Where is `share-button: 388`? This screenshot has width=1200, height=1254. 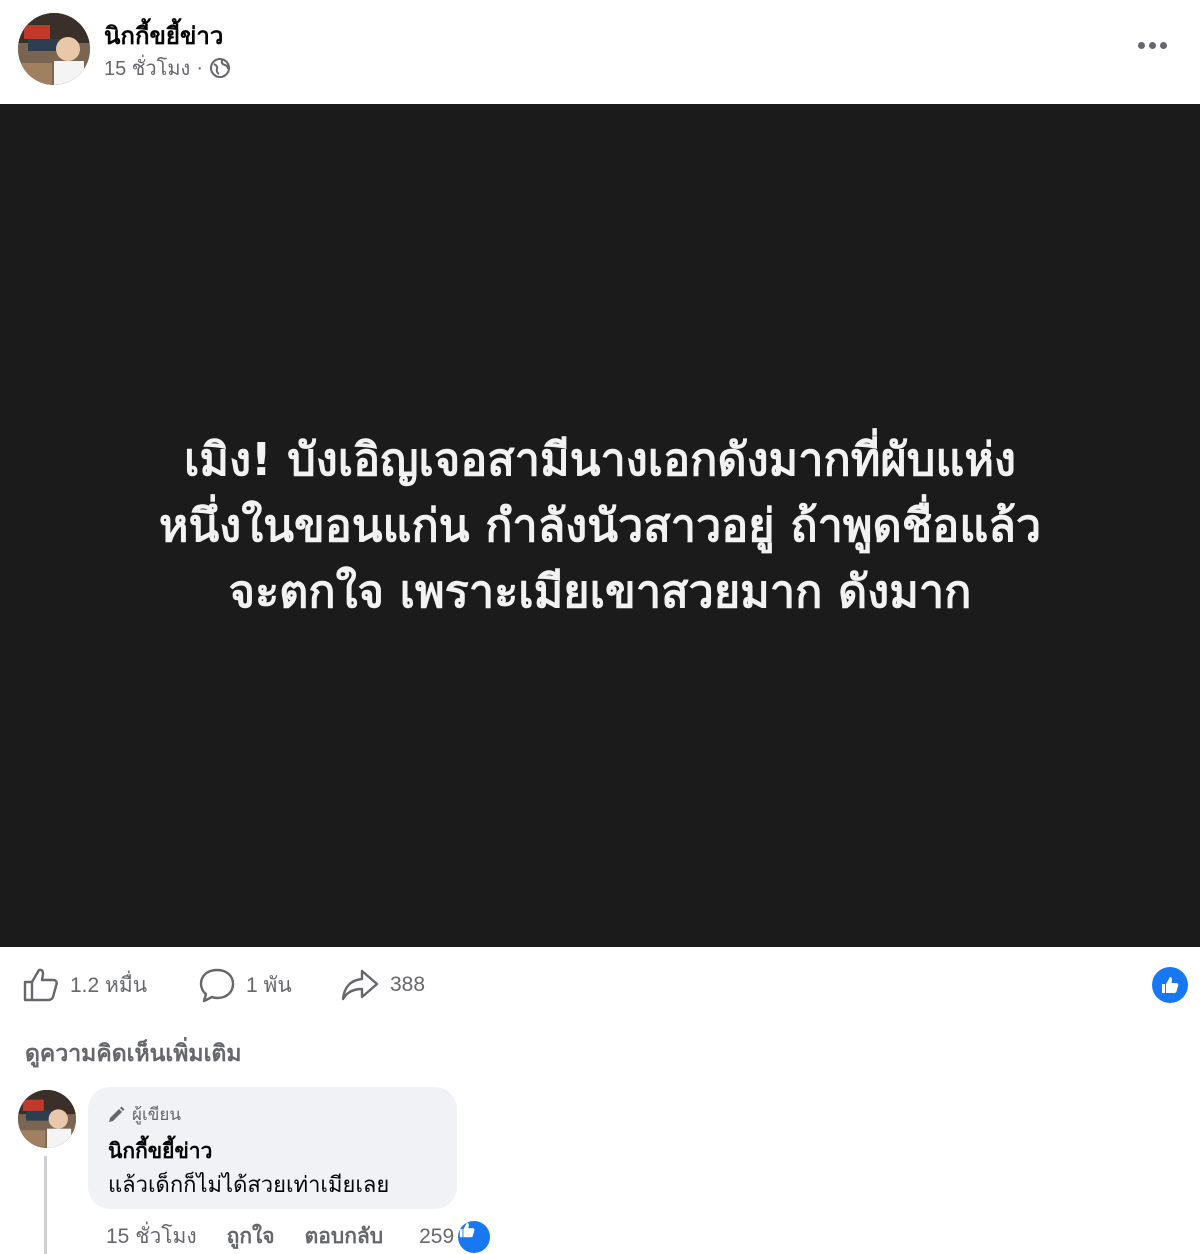
share-button: 388 is located at coordinates (382, 985).